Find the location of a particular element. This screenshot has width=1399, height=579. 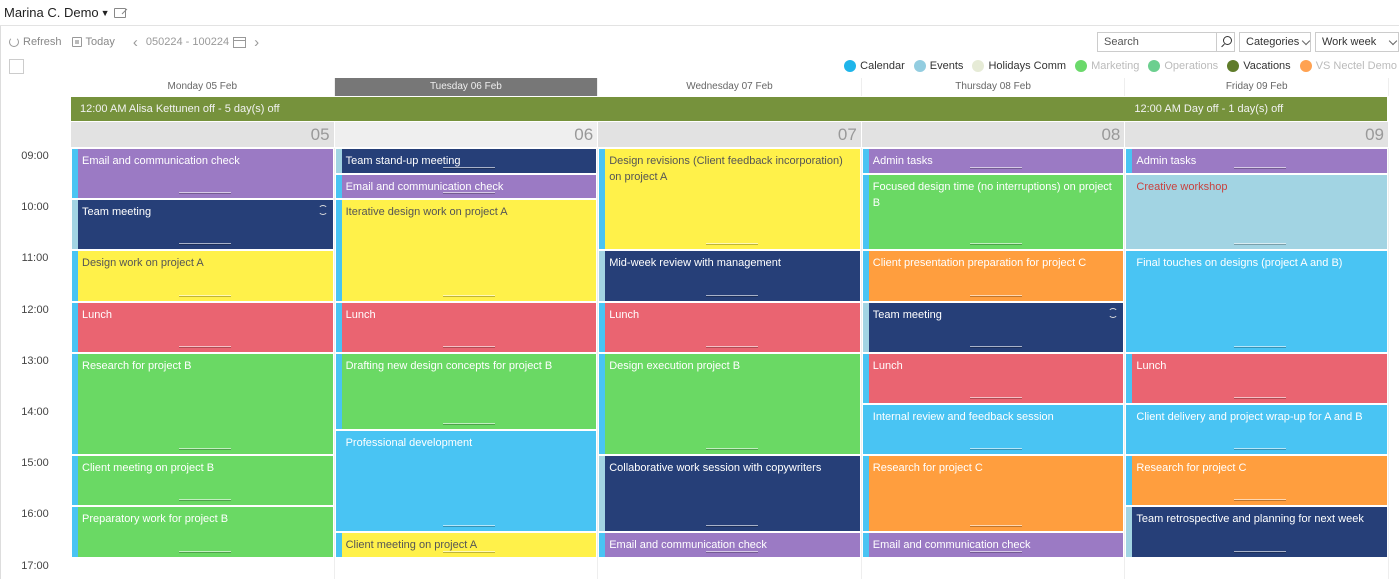

calendar-event: Iterative design work on project A is located at coordinates (466, 250).